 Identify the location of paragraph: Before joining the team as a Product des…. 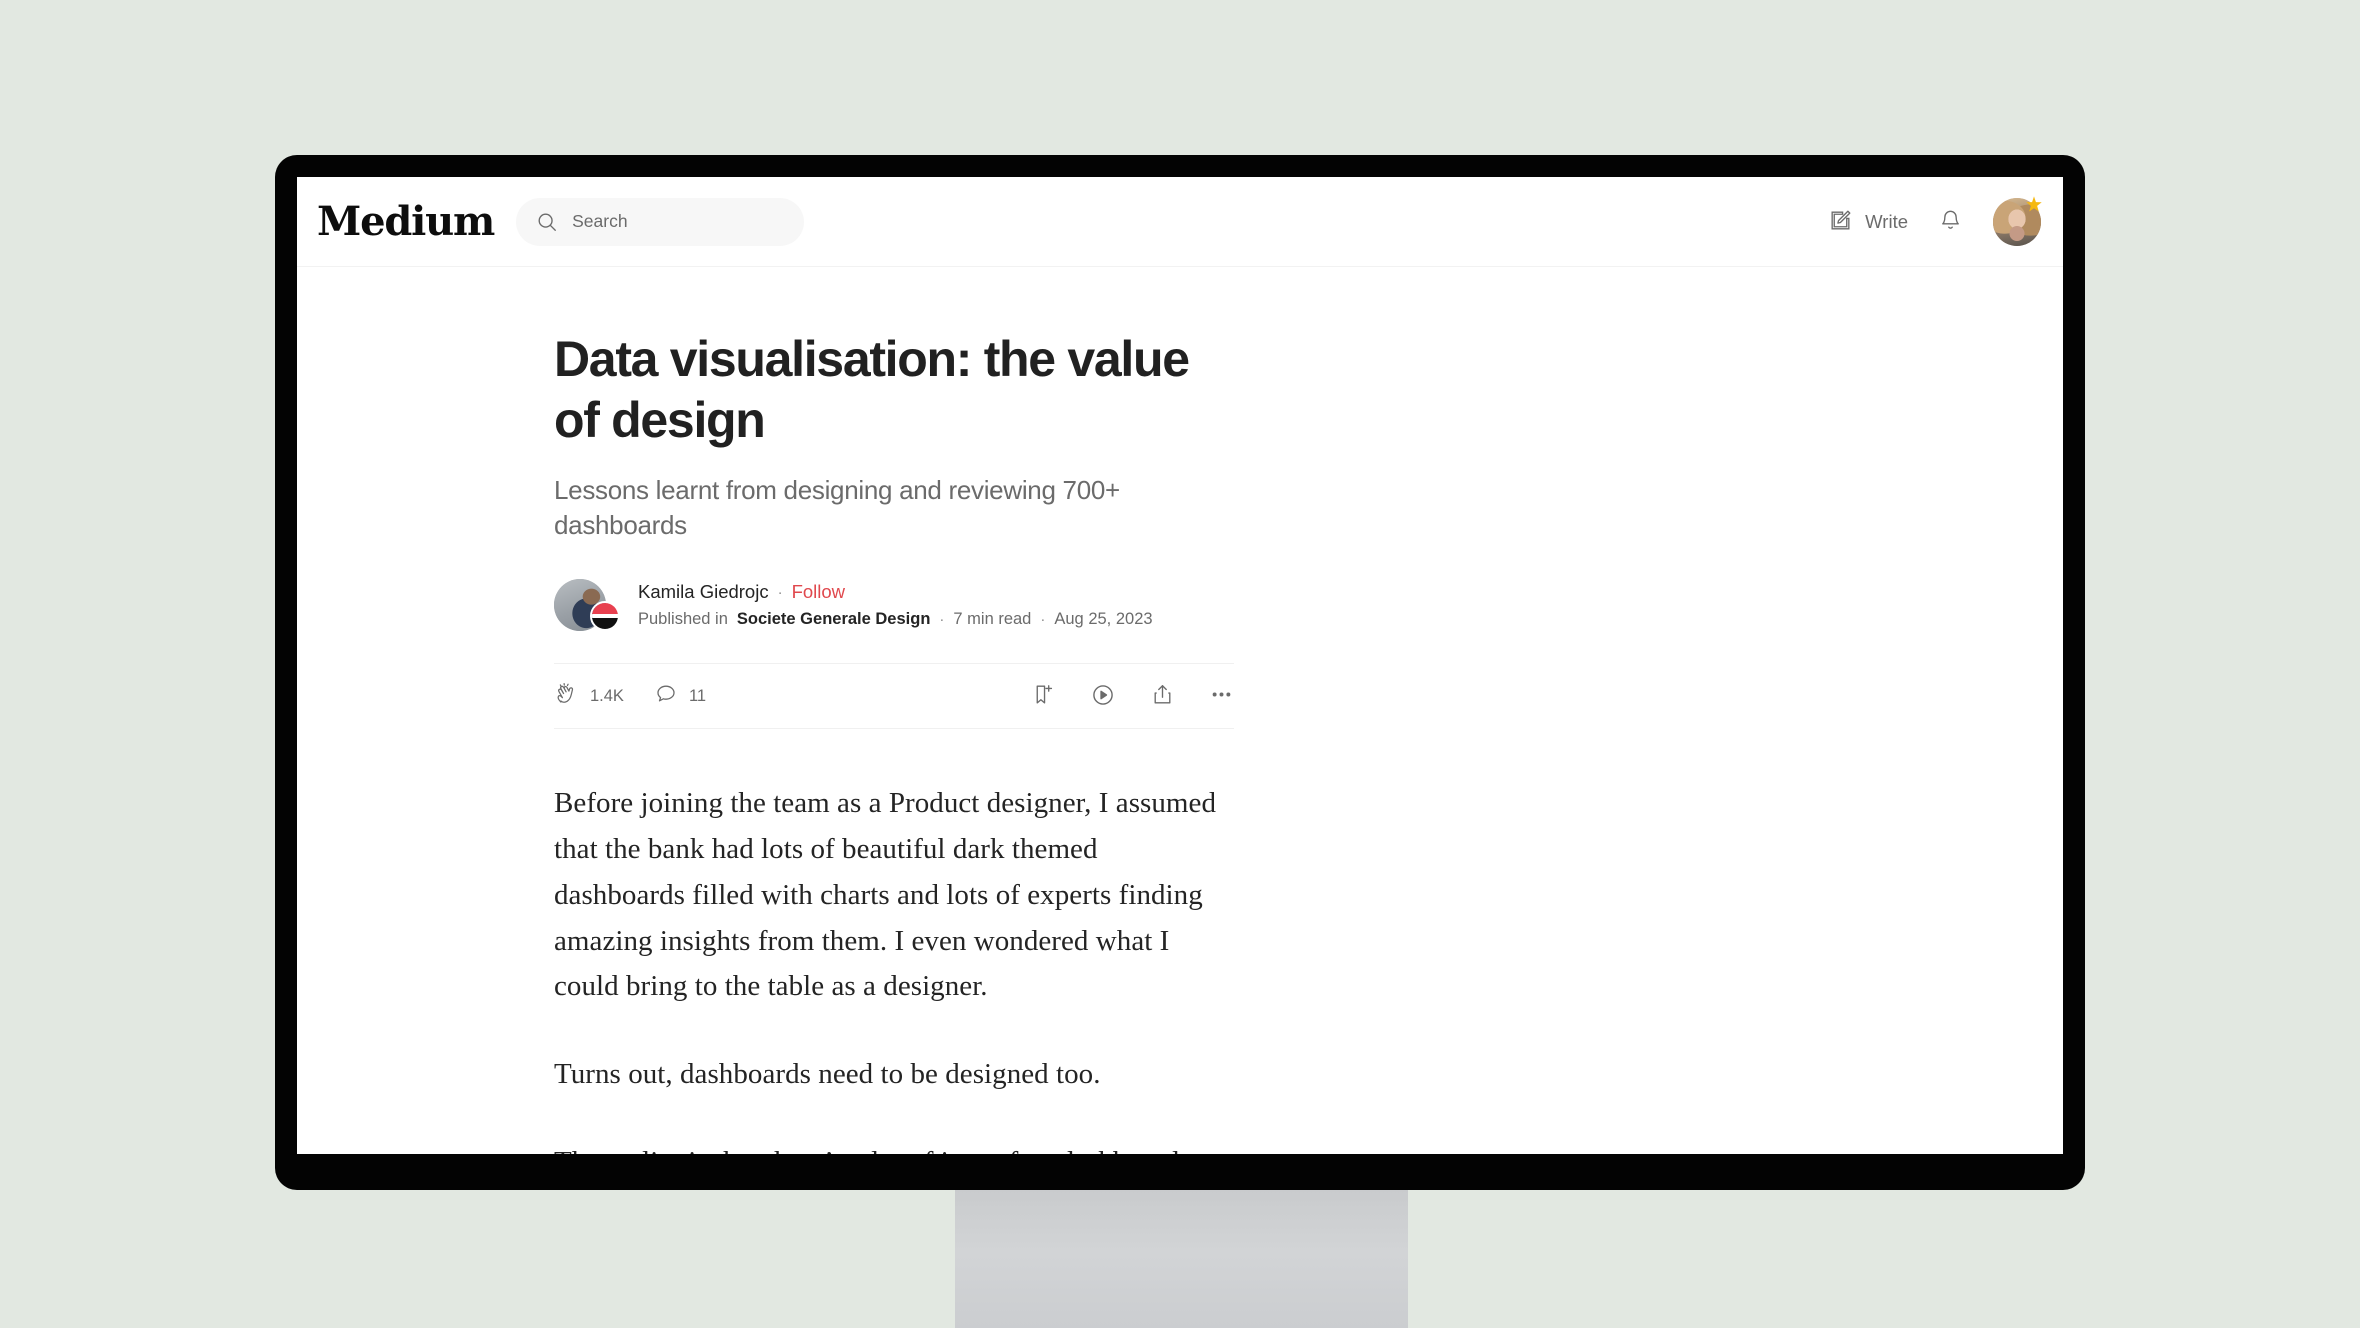
(885, 895).